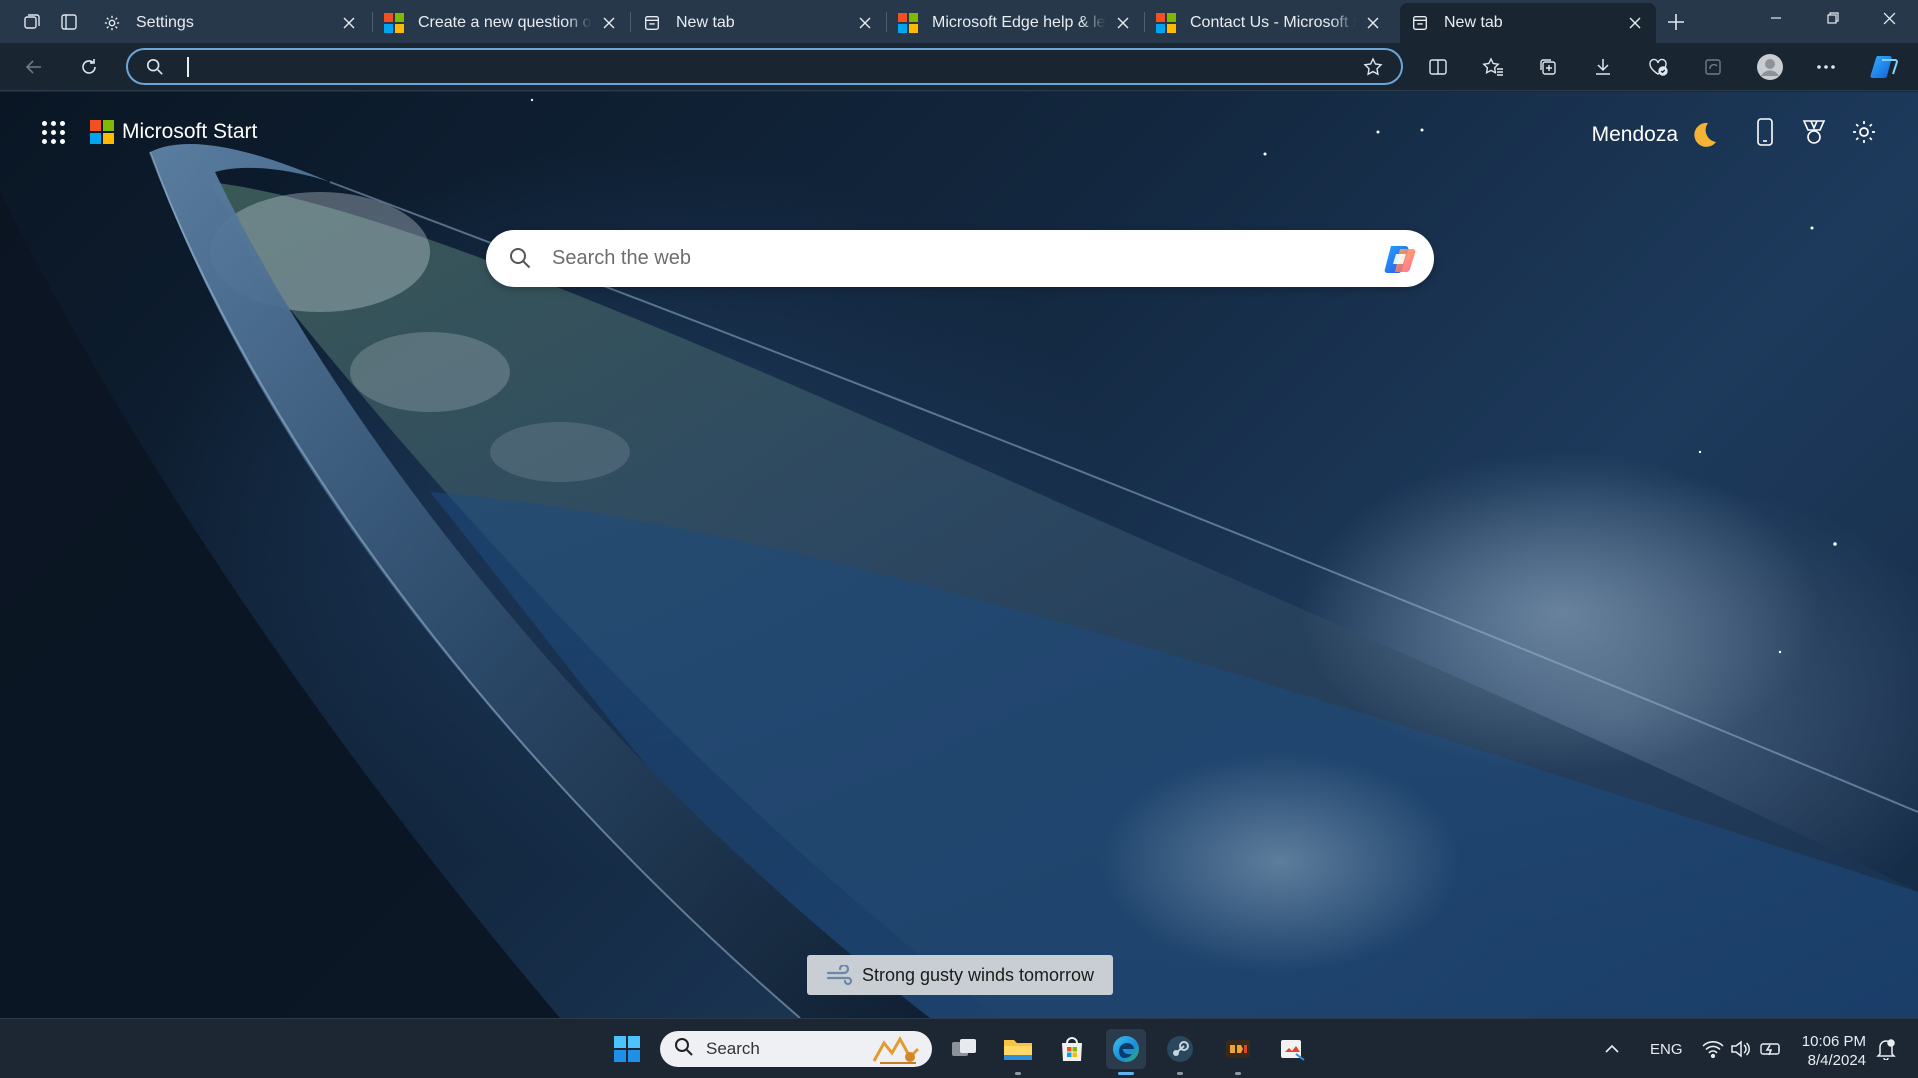  What do you see at coordinates (796, 1049) in the screenshot?
I see `taskbar-search: Search` at bounding box center [796, 1049].